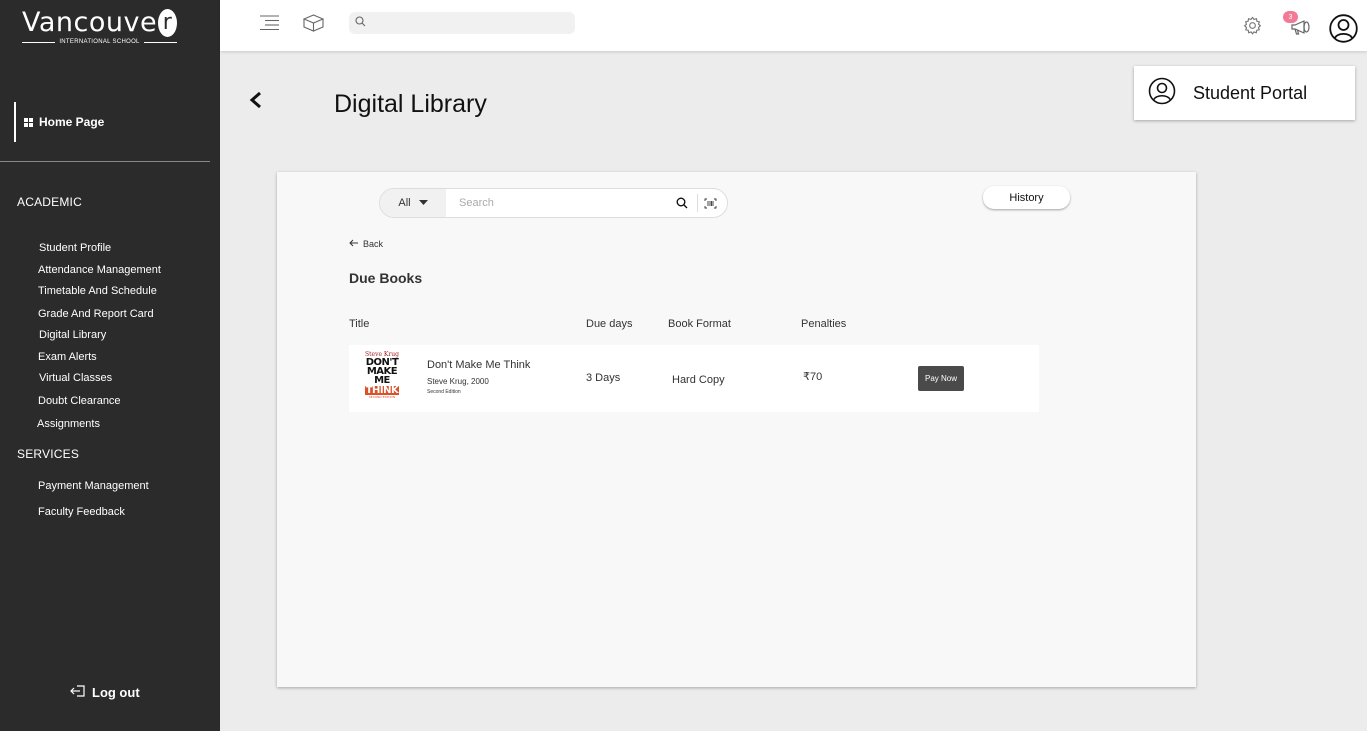 This screenshot has width=1367, height=731. What do you see at coordinates (793, 25) in the screenshot?
I see `top-bar: 3` at bounding box center [793, 25].